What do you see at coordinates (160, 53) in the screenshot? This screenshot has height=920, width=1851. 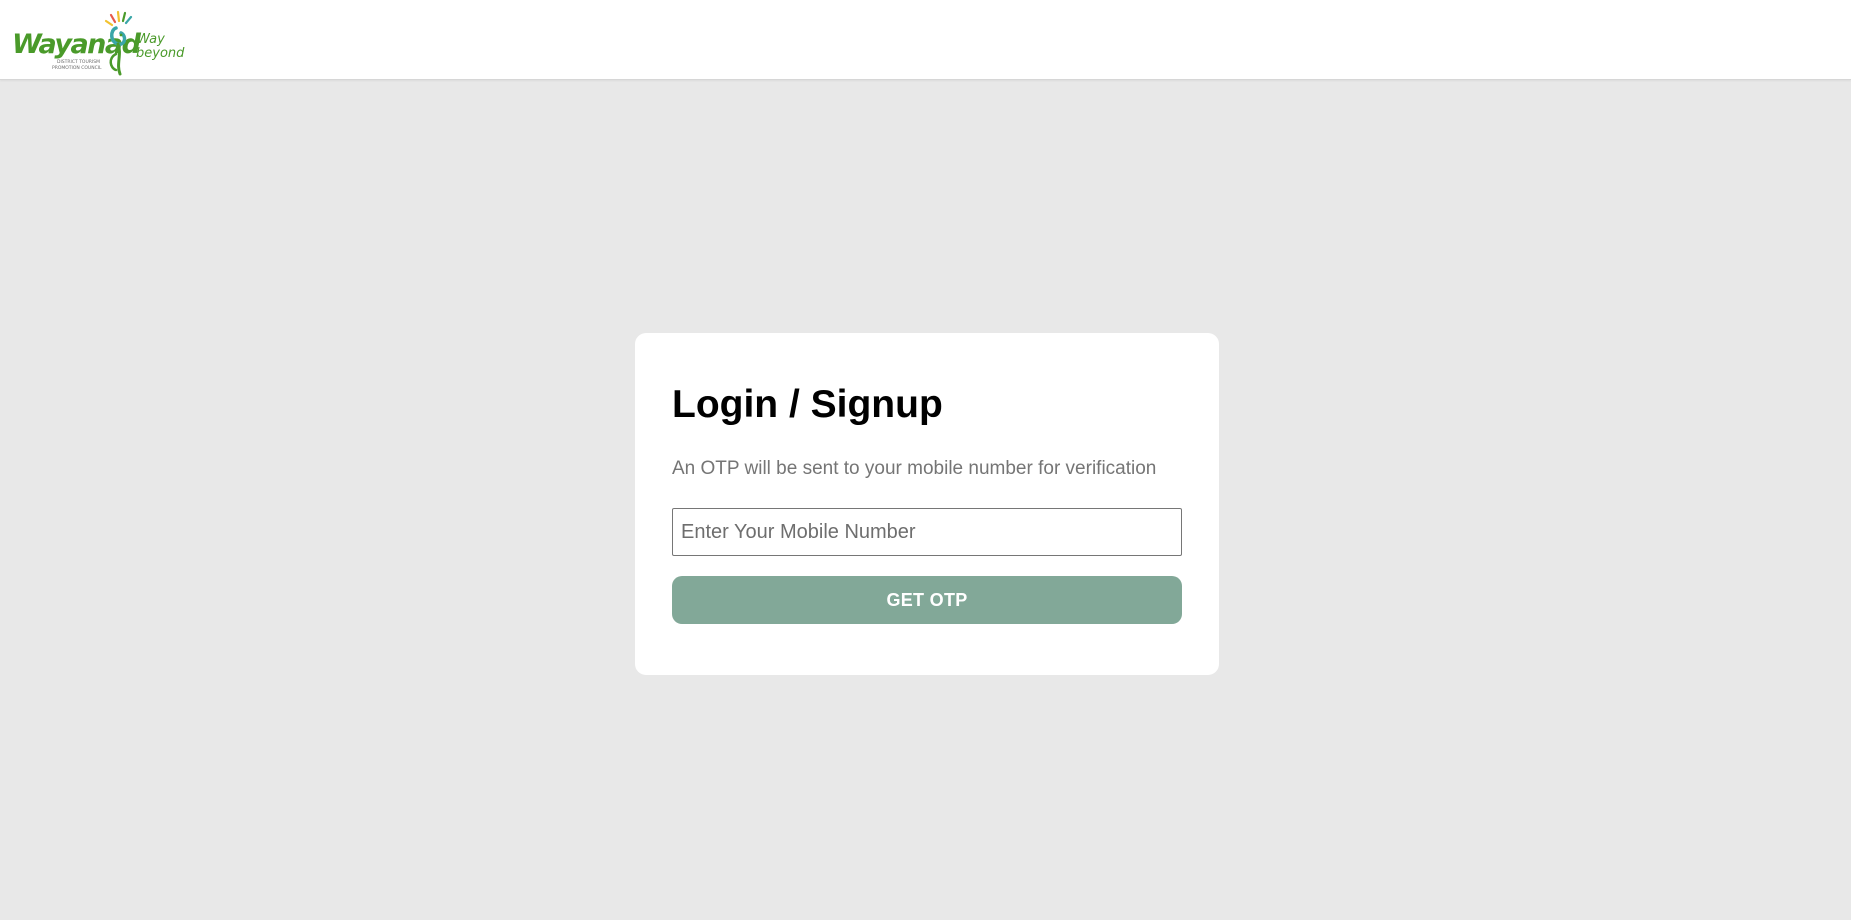 I see `svg-text: beyond` at bounding box center [160, 53].